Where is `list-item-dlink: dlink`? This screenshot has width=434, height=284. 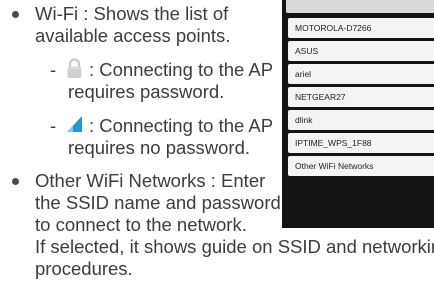 list-item-dlink: dlink is located at coordinates (361, 120).